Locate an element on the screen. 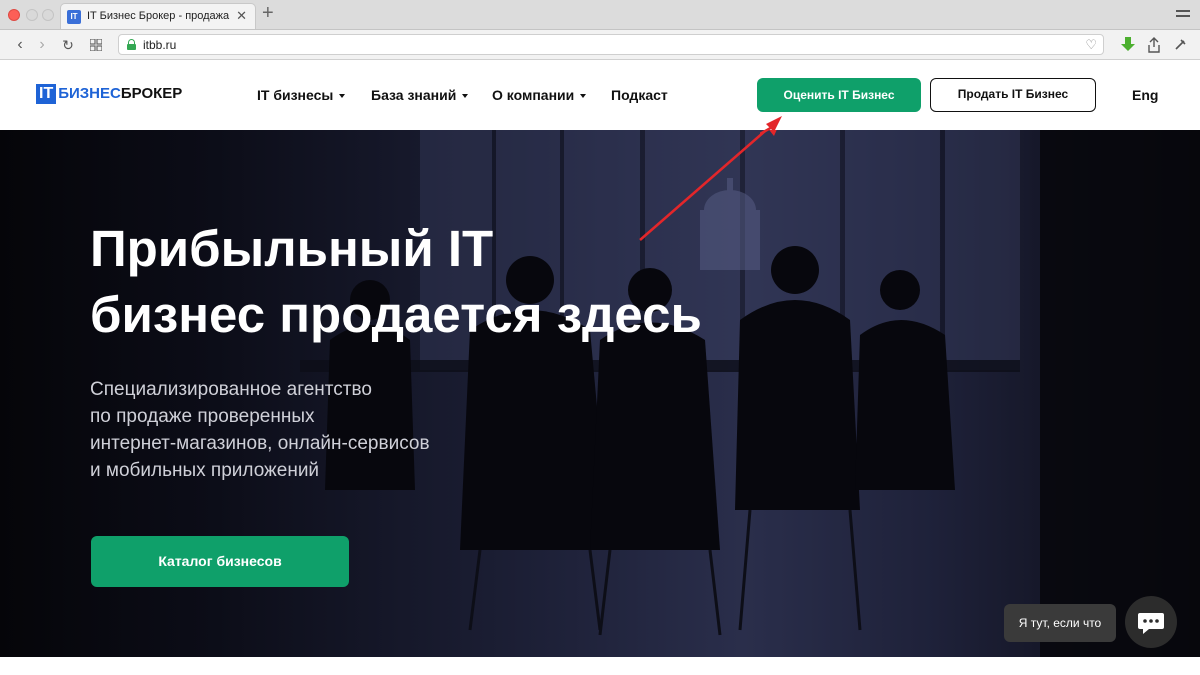  annotation-arrow-icon is located at coordinates (771, 125).